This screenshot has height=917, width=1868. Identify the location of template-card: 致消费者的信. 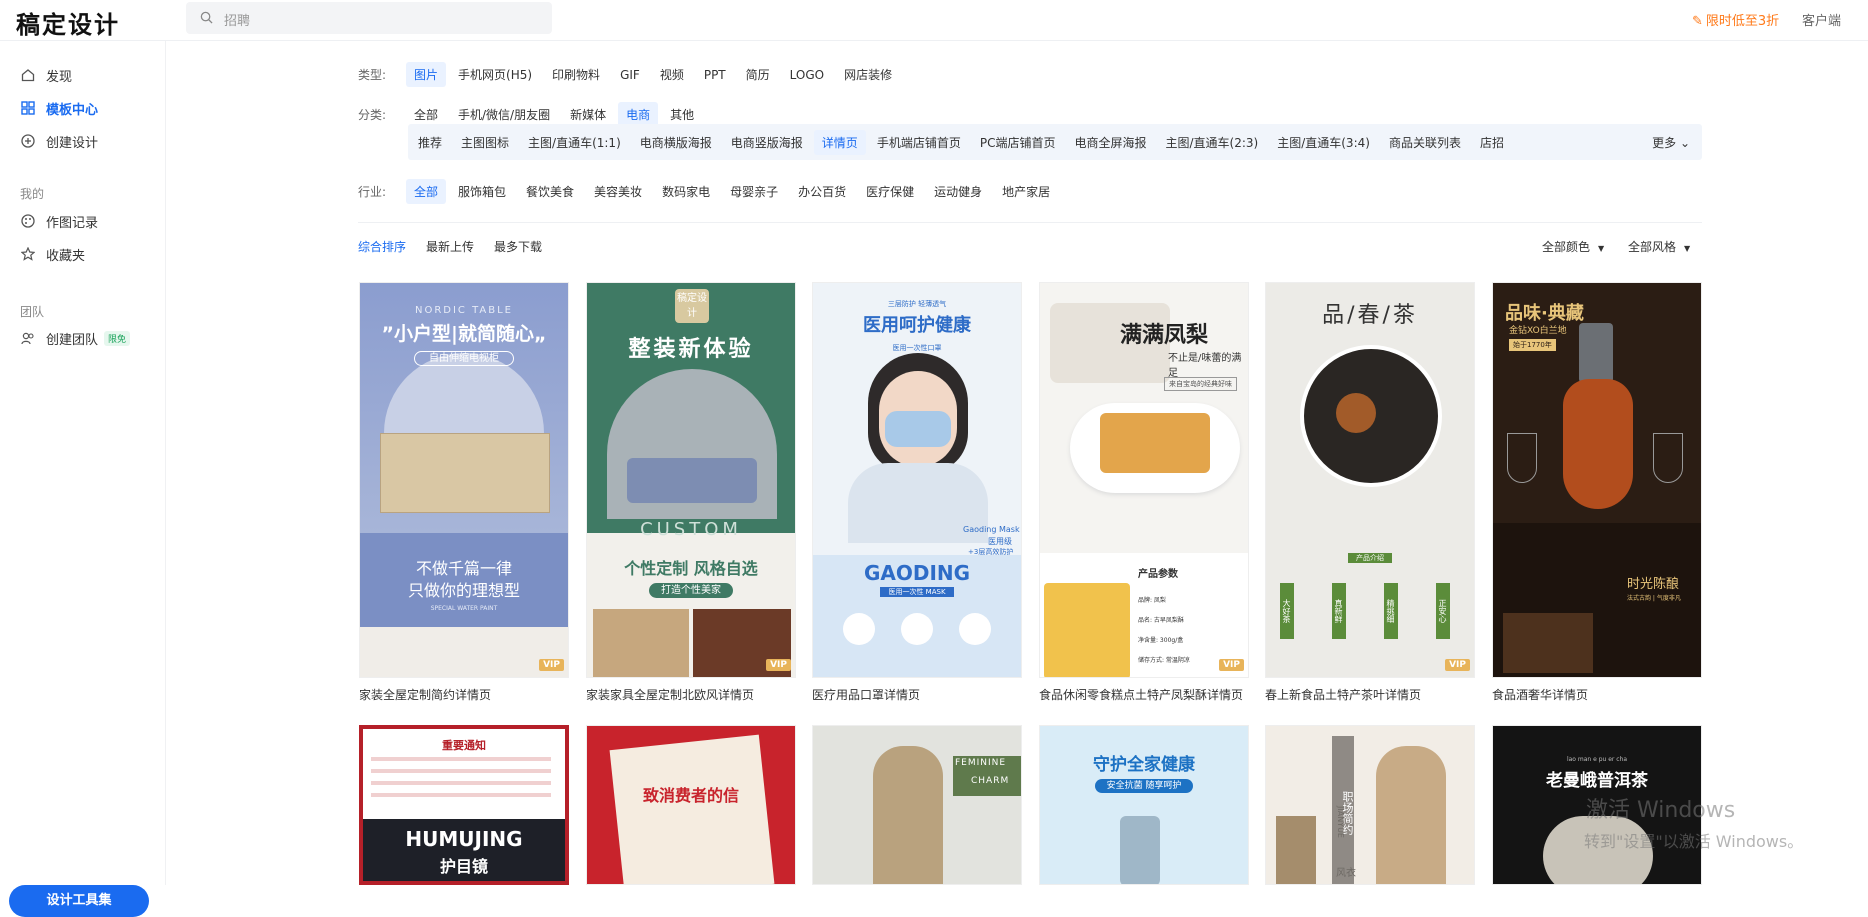
(691, 805).